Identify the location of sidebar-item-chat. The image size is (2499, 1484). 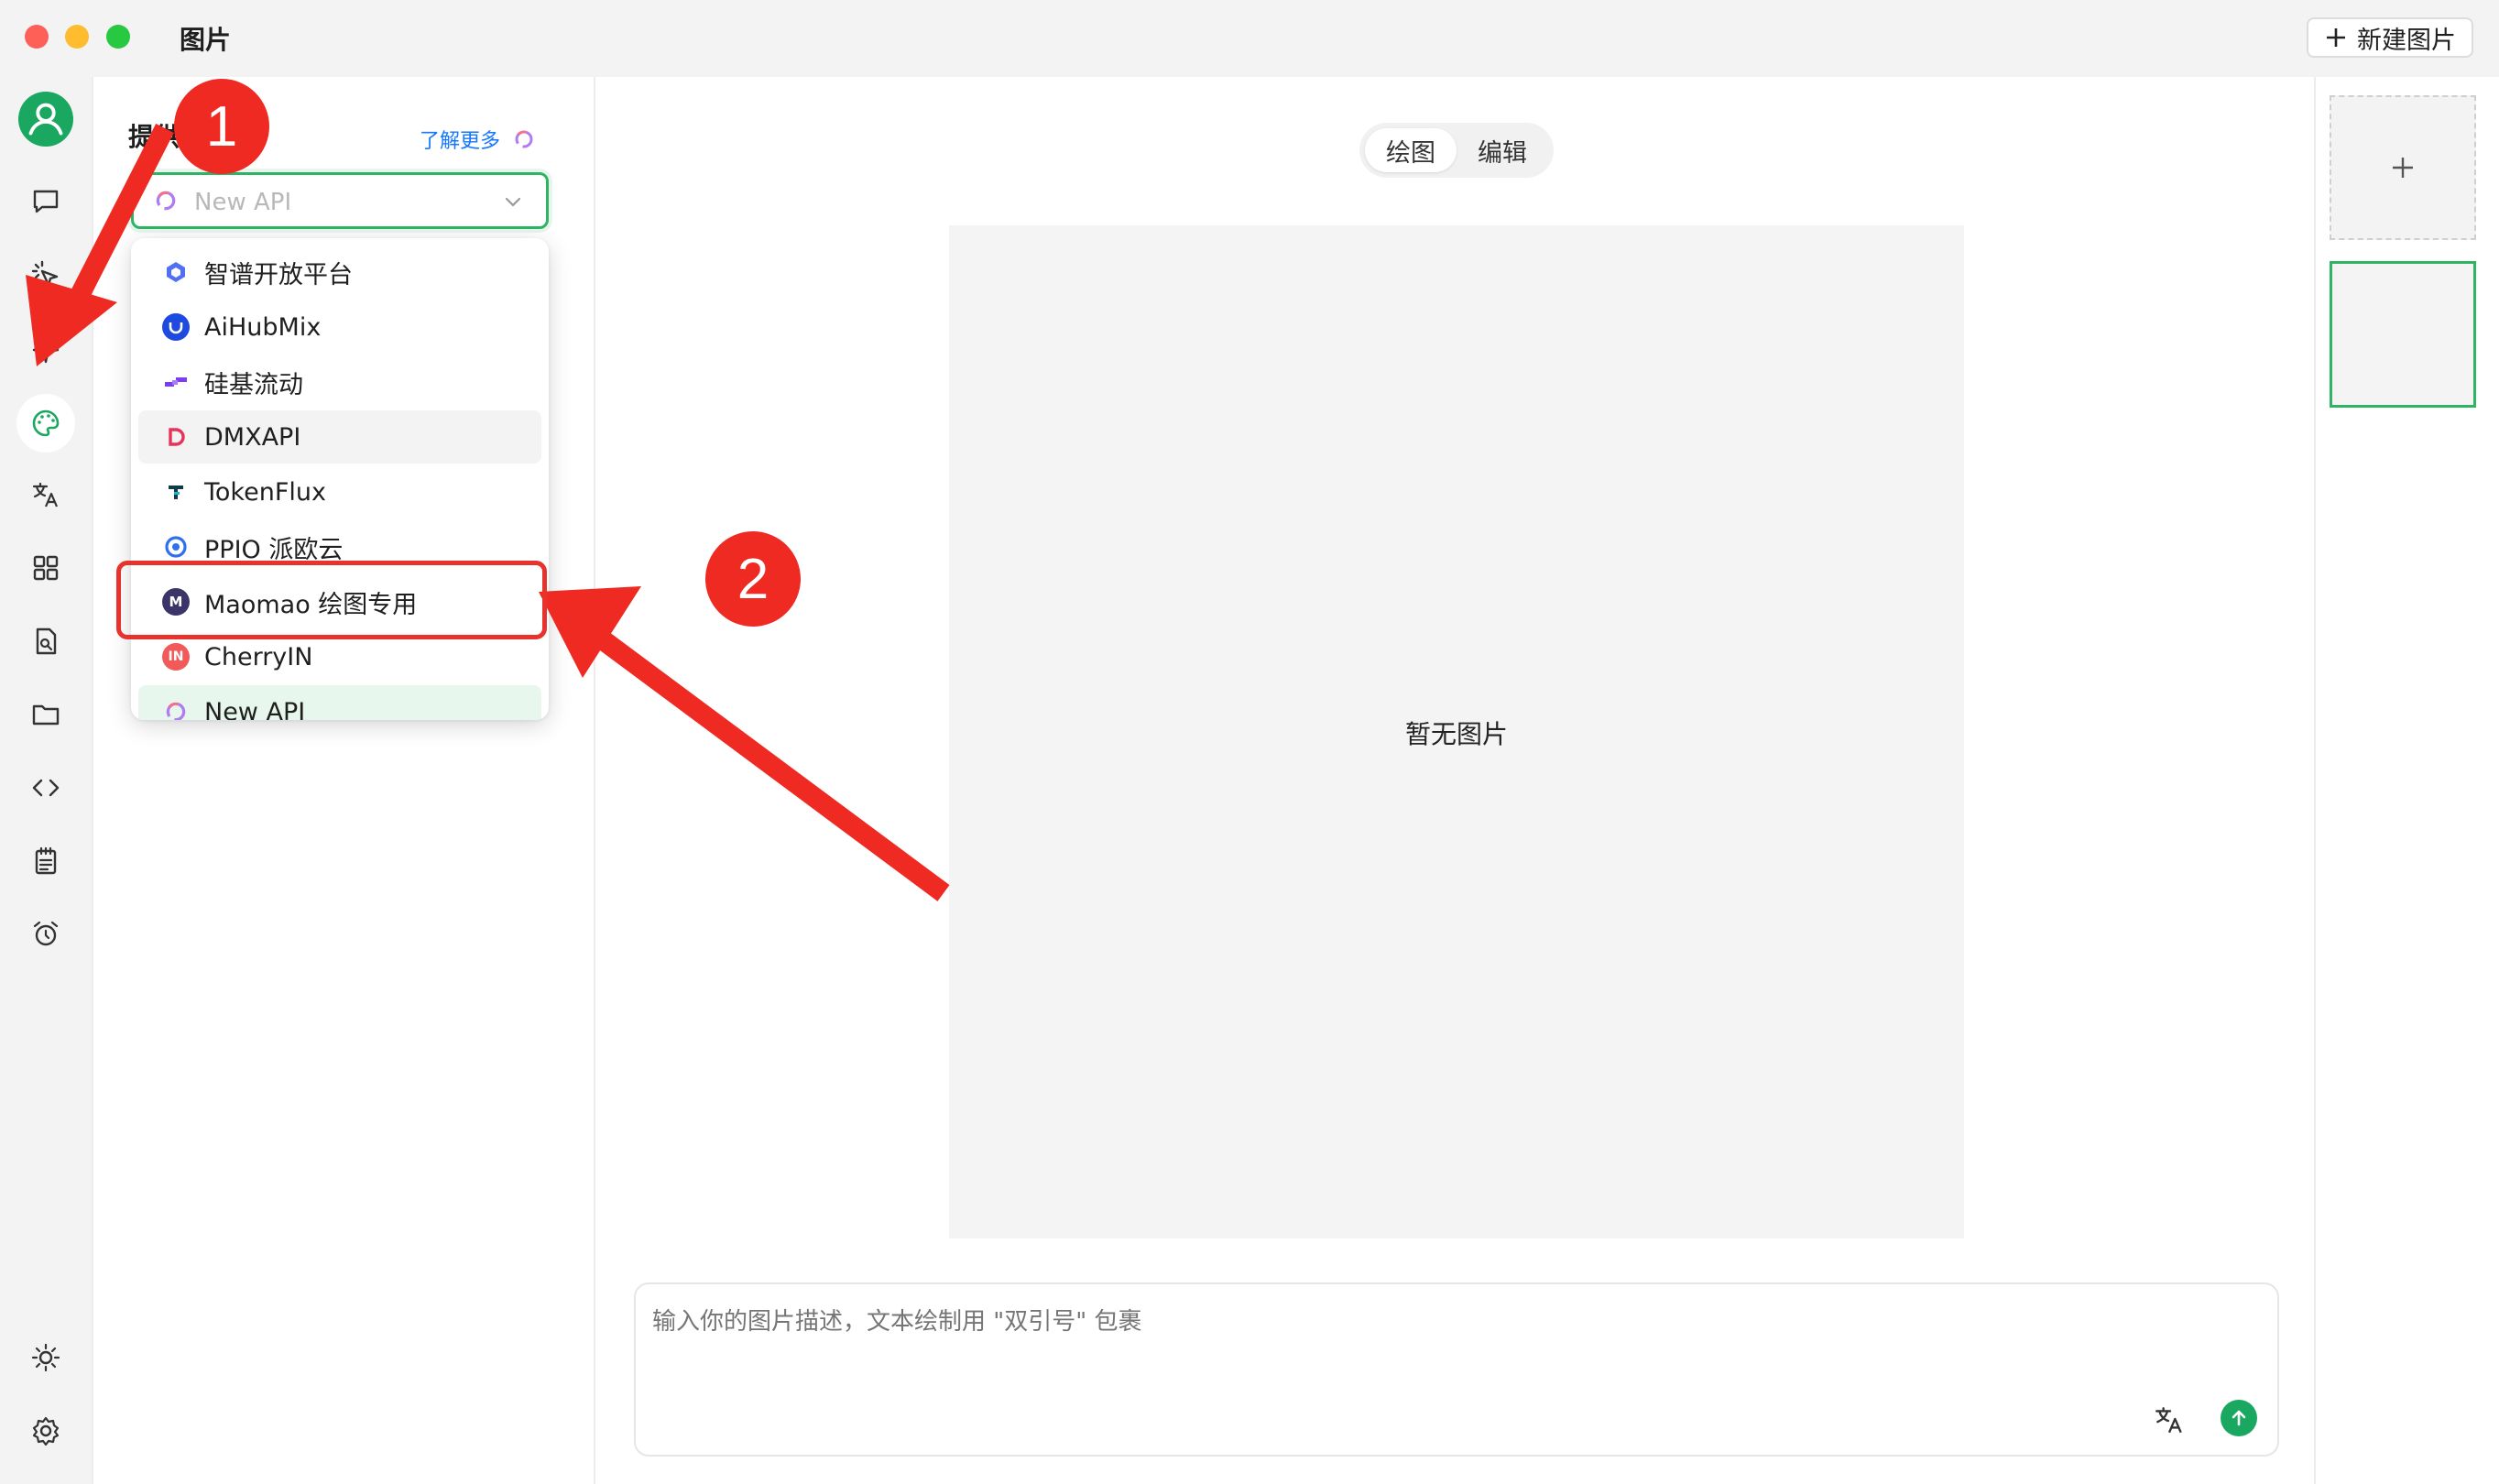
(45, 201).